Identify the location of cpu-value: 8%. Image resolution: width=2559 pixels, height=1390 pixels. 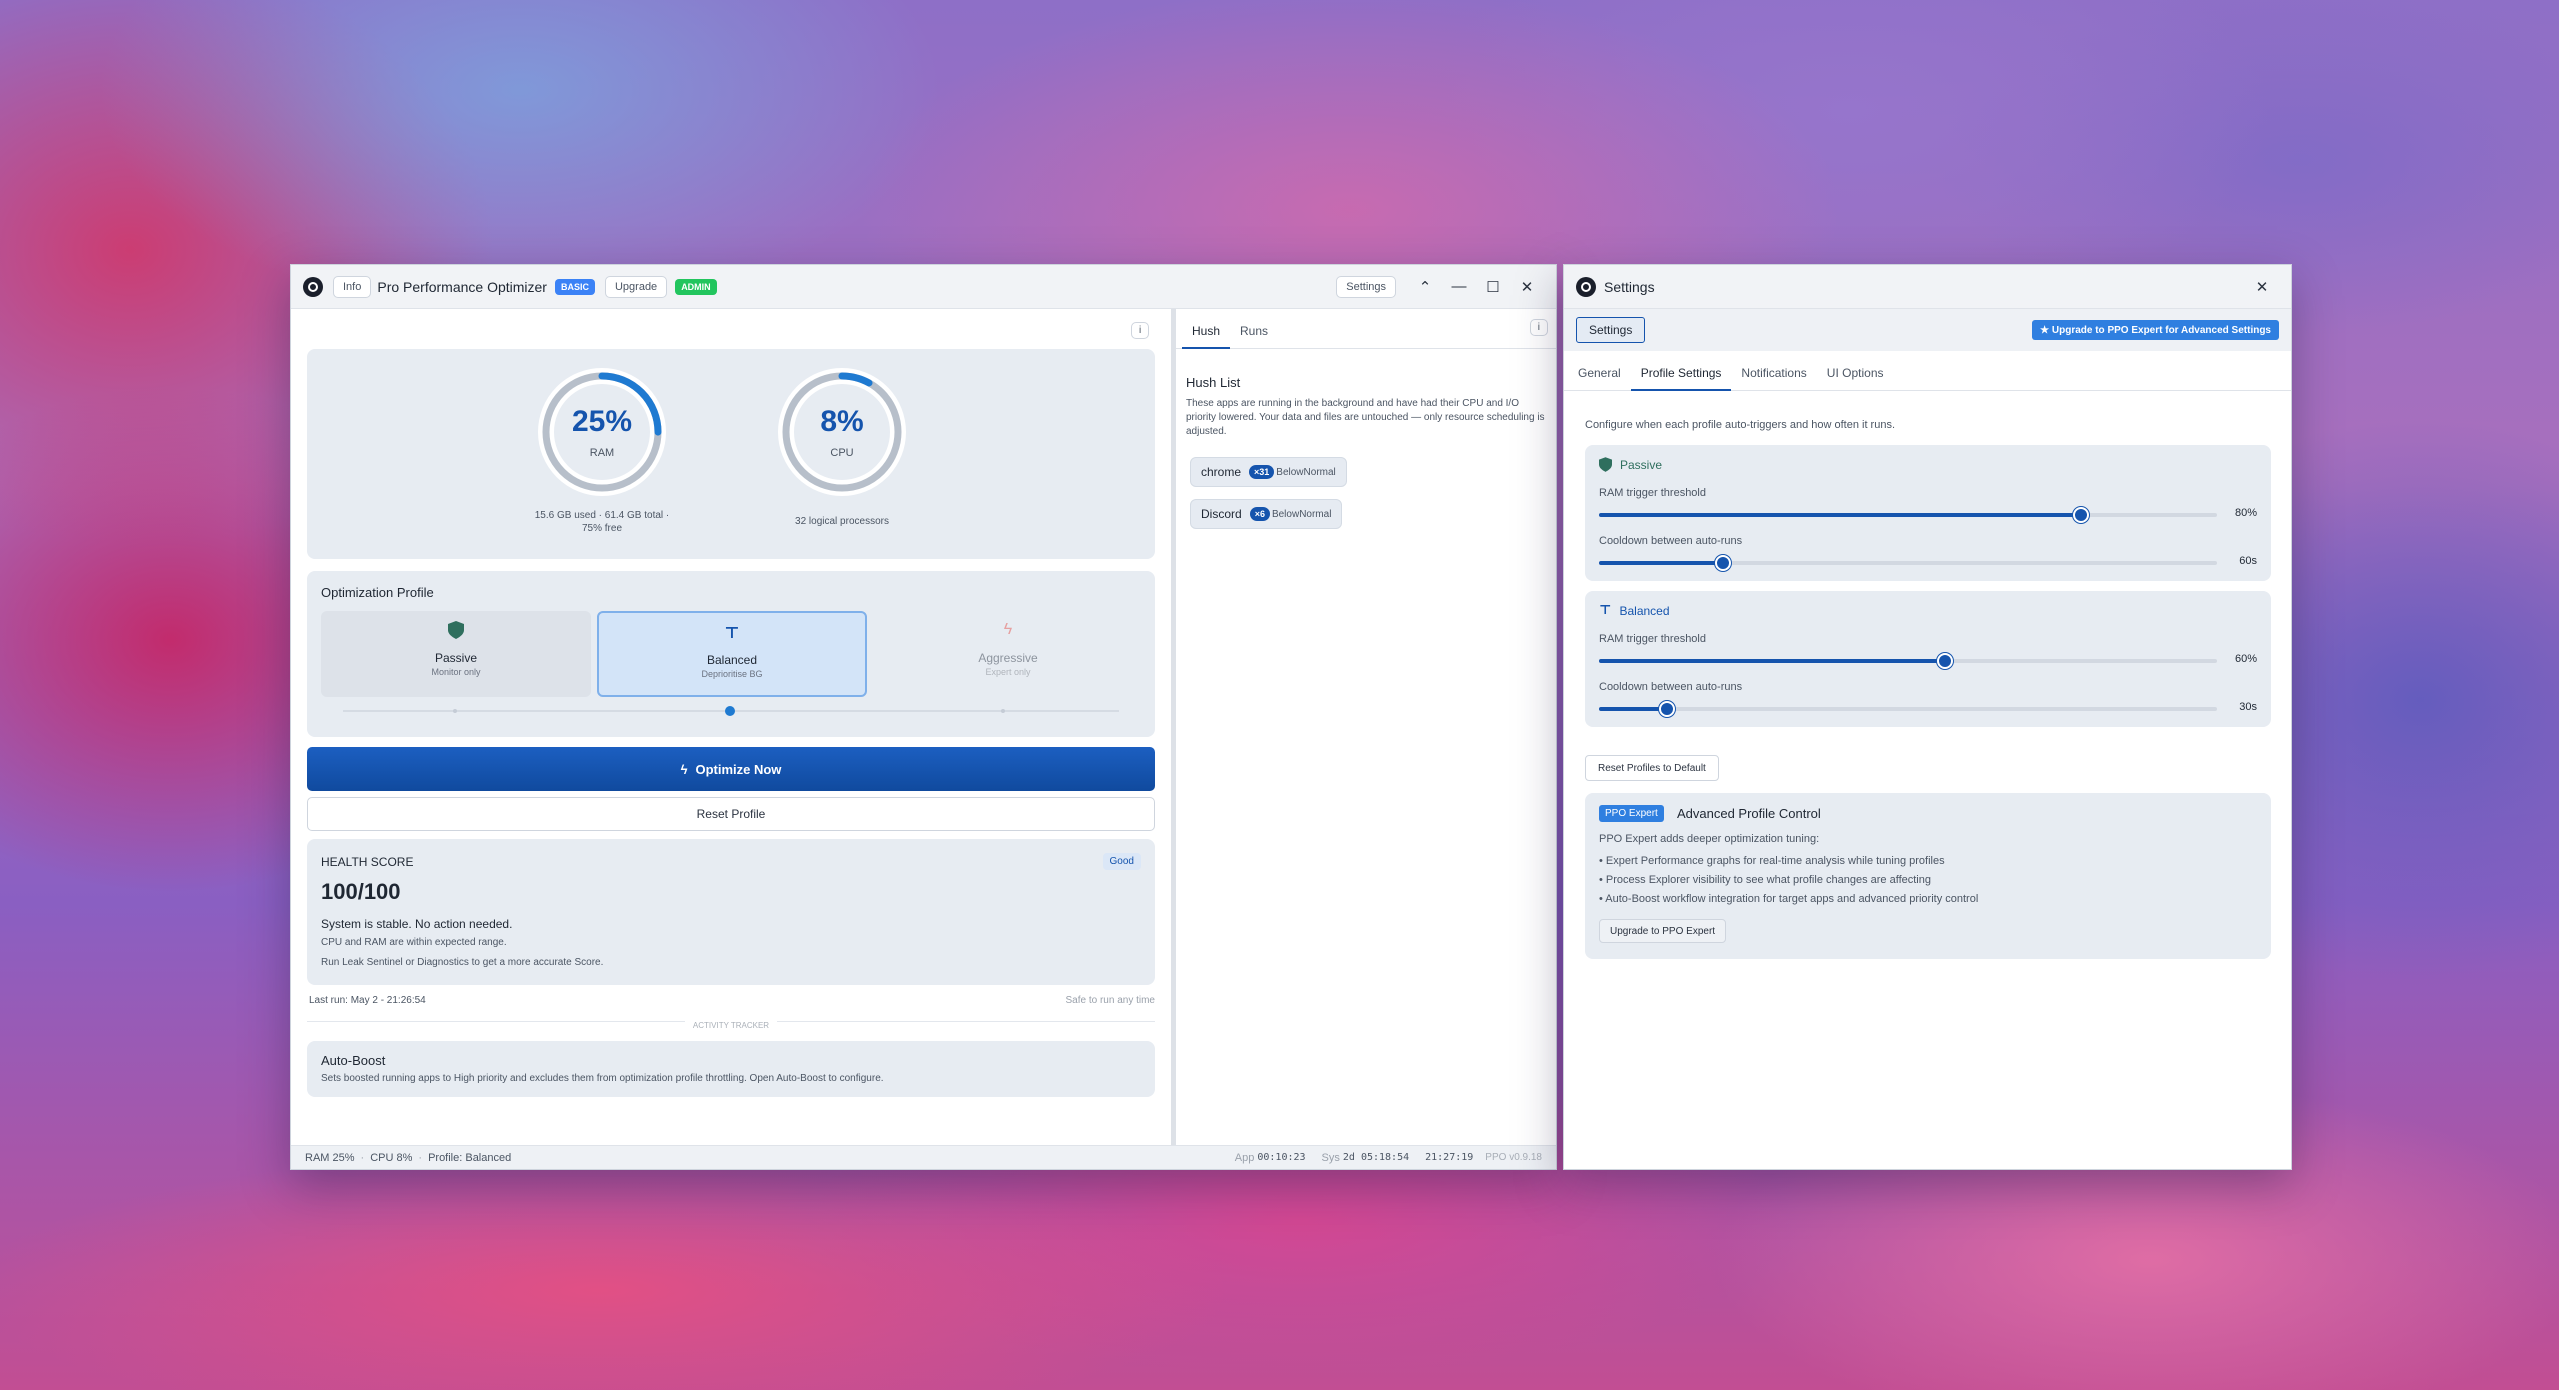
(842, 421).